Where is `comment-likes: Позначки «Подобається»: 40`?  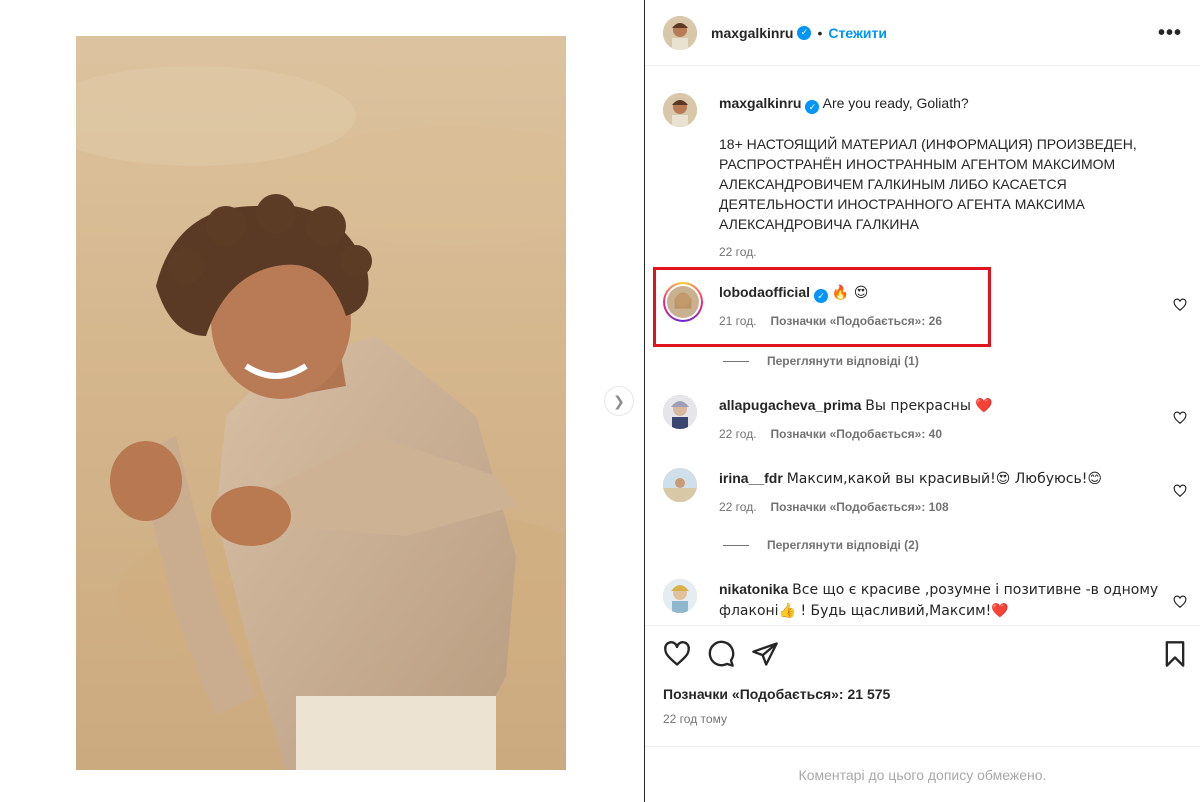 comment-likes: Позначки «Подобається»: 40 is located at coordinates (856, 434).